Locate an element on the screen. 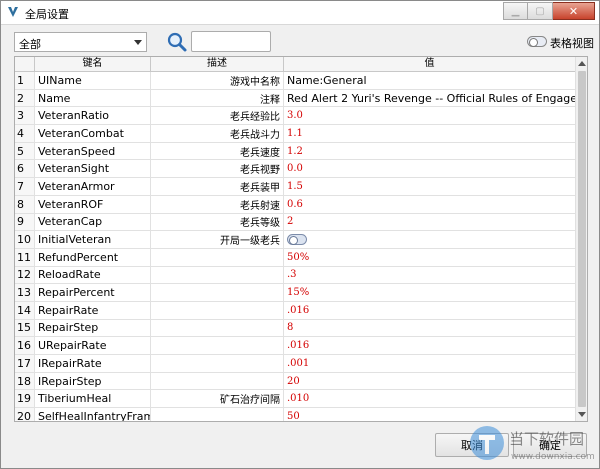 The width and height of the screenshot is (600, 469). ok-button: 确定 is located at coordinates (550, 445).